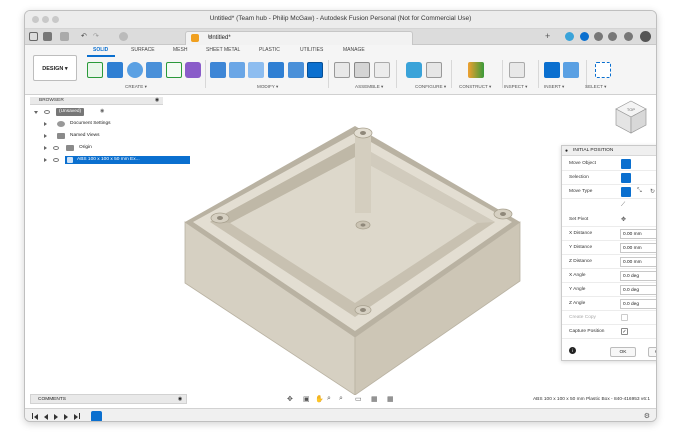 The height and width of the screenshot is (448, 680). Describe the element at coordinates (623, 352) in the screenshot. I see `ok-button: OK` at that location.